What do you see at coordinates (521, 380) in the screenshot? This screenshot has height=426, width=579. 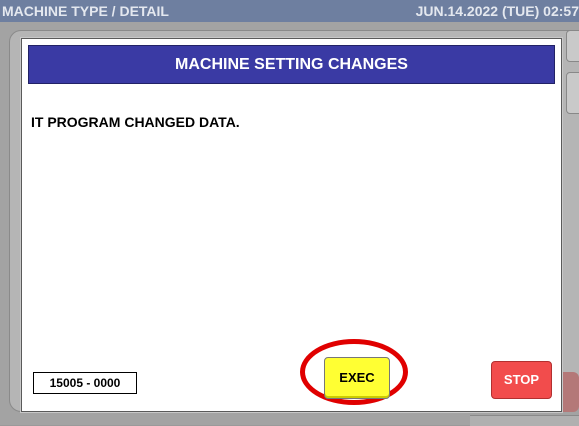 I see `stop-button: STOP` at bounding box center [521, 380].